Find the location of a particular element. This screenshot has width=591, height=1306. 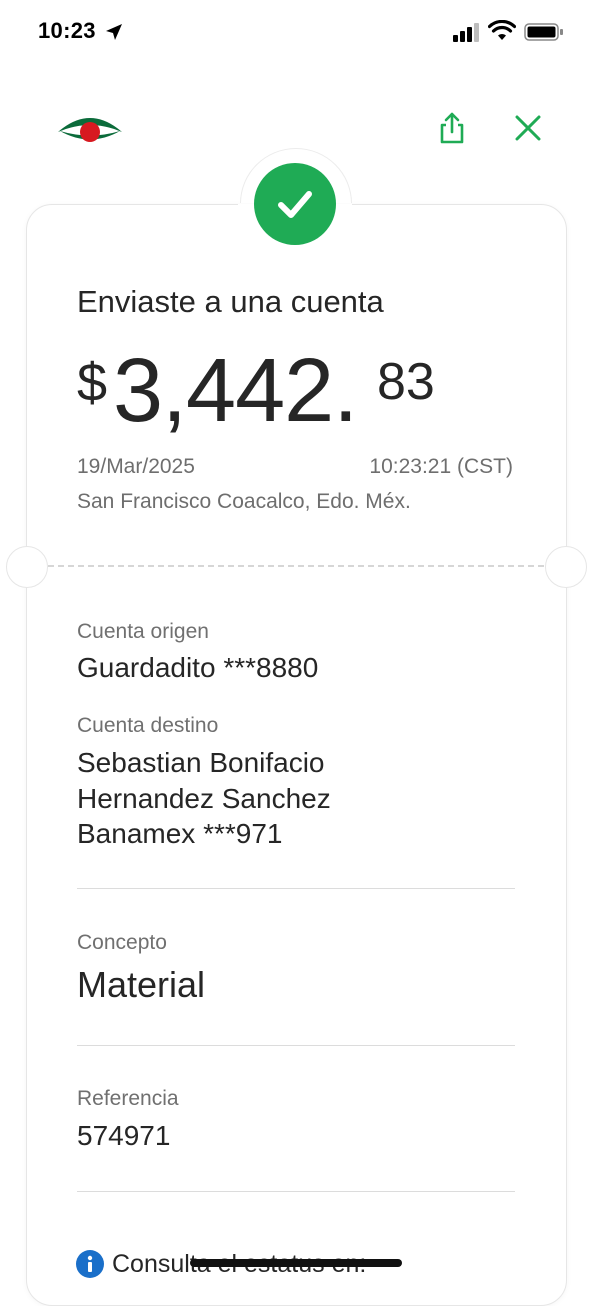

info-icon is located at coordinates (90, 1264).